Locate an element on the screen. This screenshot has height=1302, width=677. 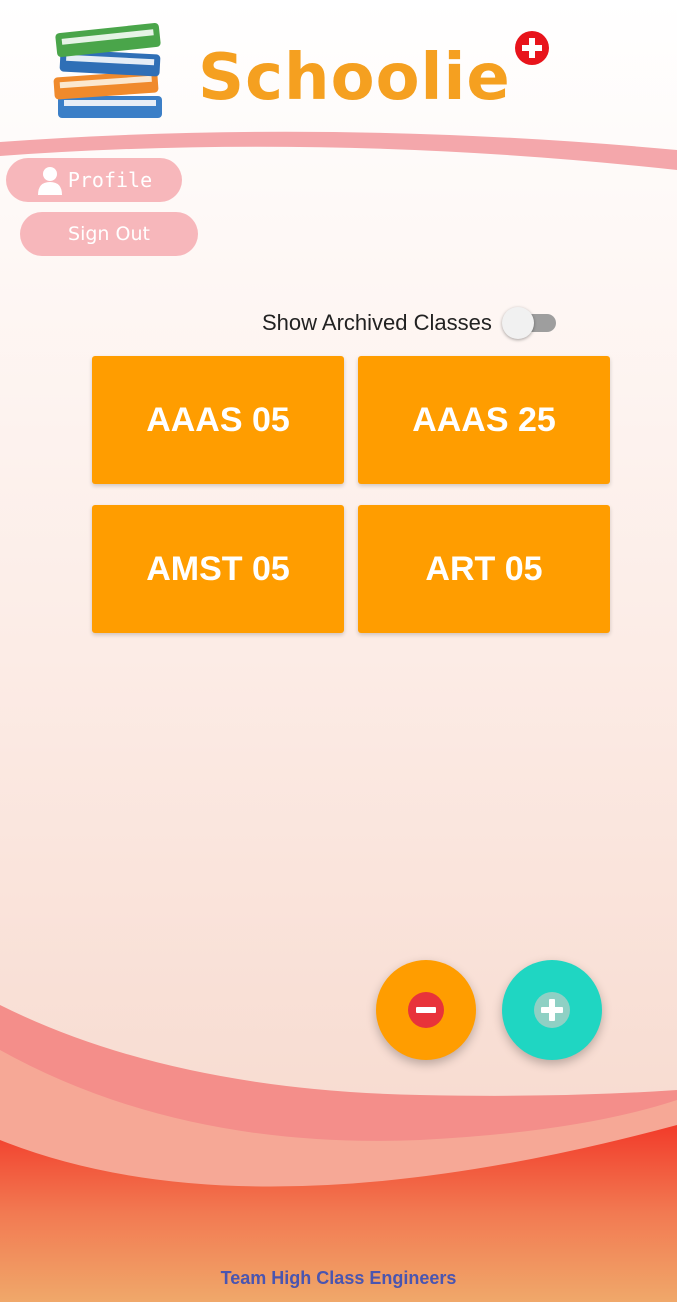
class-card-0: AAAS 05 is located at coordinates (218, 420).